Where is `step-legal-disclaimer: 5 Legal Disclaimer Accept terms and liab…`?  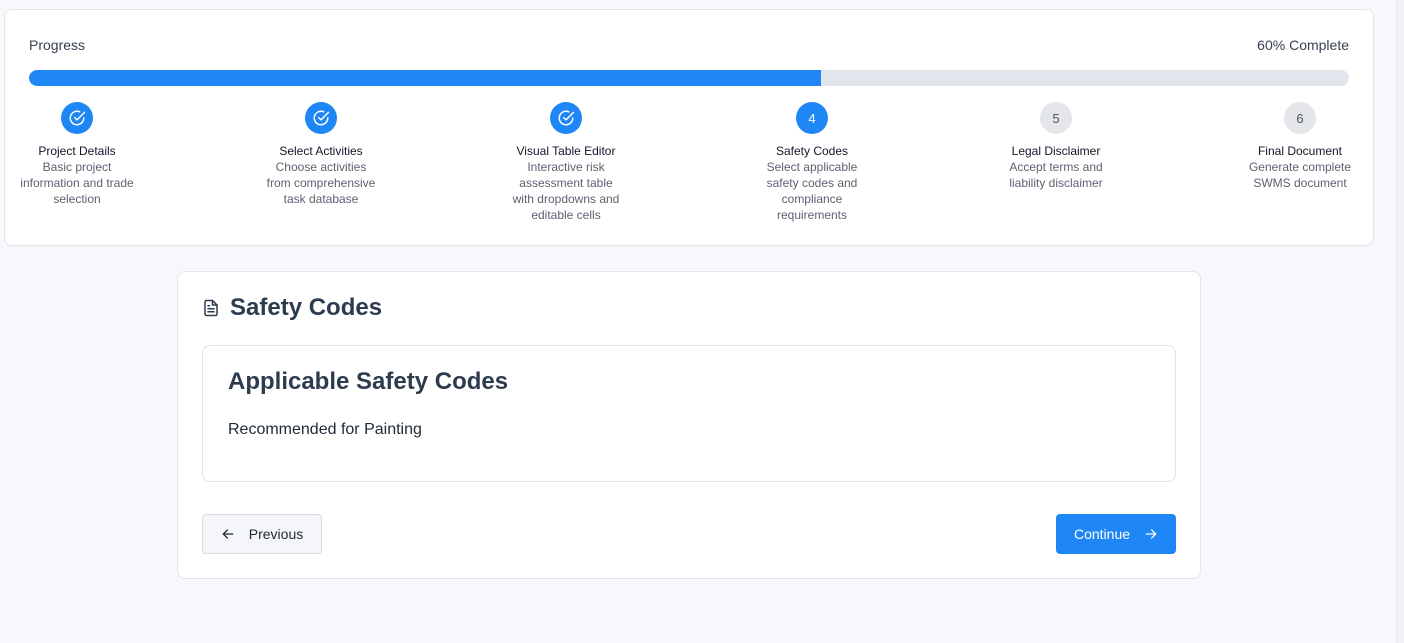
step-legal-disclaimer: 5 Legal Disclaimer Accept terms and liab… is located at coordinates (1056, 146).